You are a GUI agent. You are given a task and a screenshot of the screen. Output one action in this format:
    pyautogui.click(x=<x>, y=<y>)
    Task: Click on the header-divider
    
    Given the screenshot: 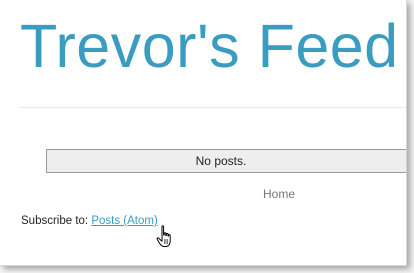 What is the action you would take?
    pyautogui.click(x=213, y=107)
    